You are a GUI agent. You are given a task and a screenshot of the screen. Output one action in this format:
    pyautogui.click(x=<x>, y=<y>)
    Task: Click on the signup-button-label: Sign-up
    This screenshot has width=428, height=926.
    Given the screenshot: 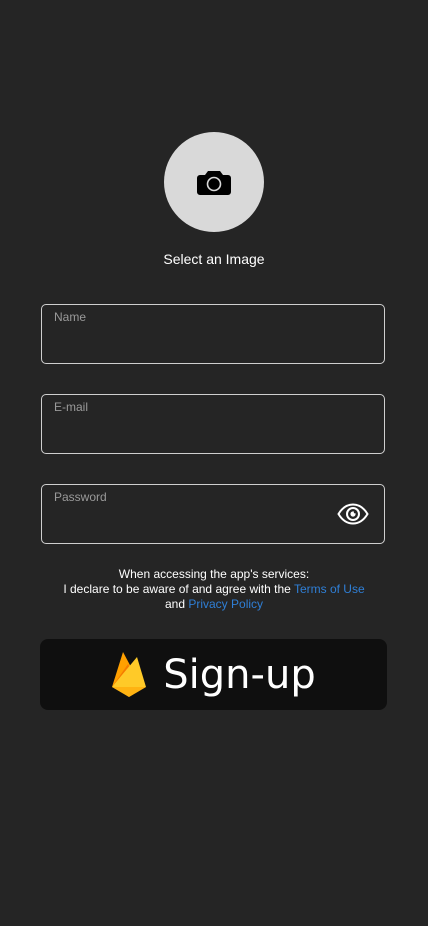 What is the action you would take?
    pyautogui.click(x=239, y=674)
    